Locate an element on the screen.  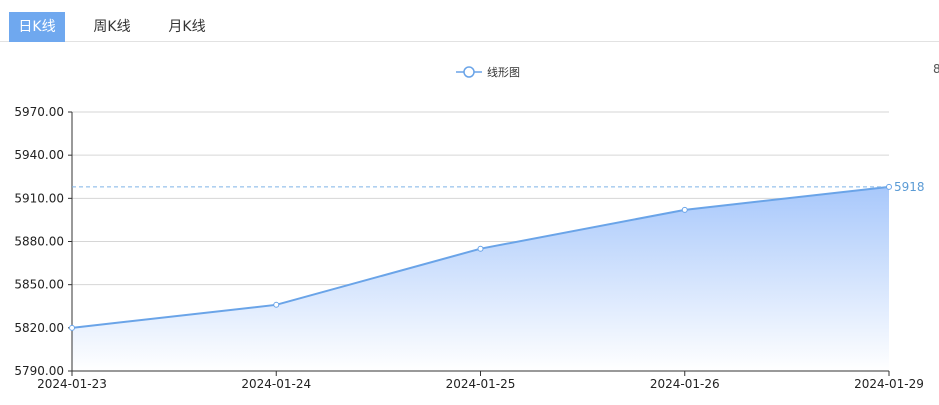
markline-label: 5918 is located at coordinates (909, 187).